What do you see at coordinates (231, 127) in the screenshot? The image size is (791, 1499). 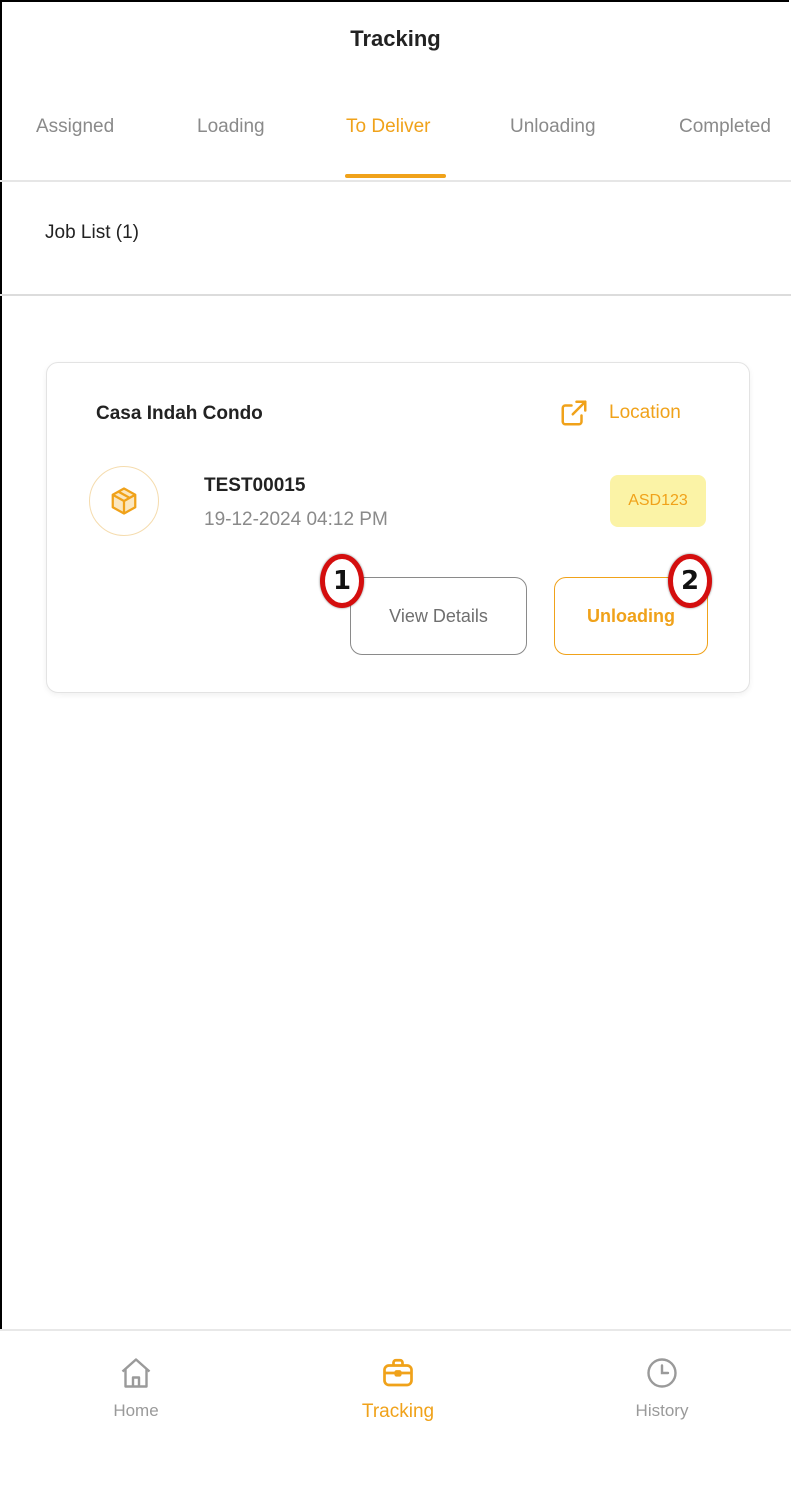 I see `tab-loading: Loading` at bounding box center [231, 127].